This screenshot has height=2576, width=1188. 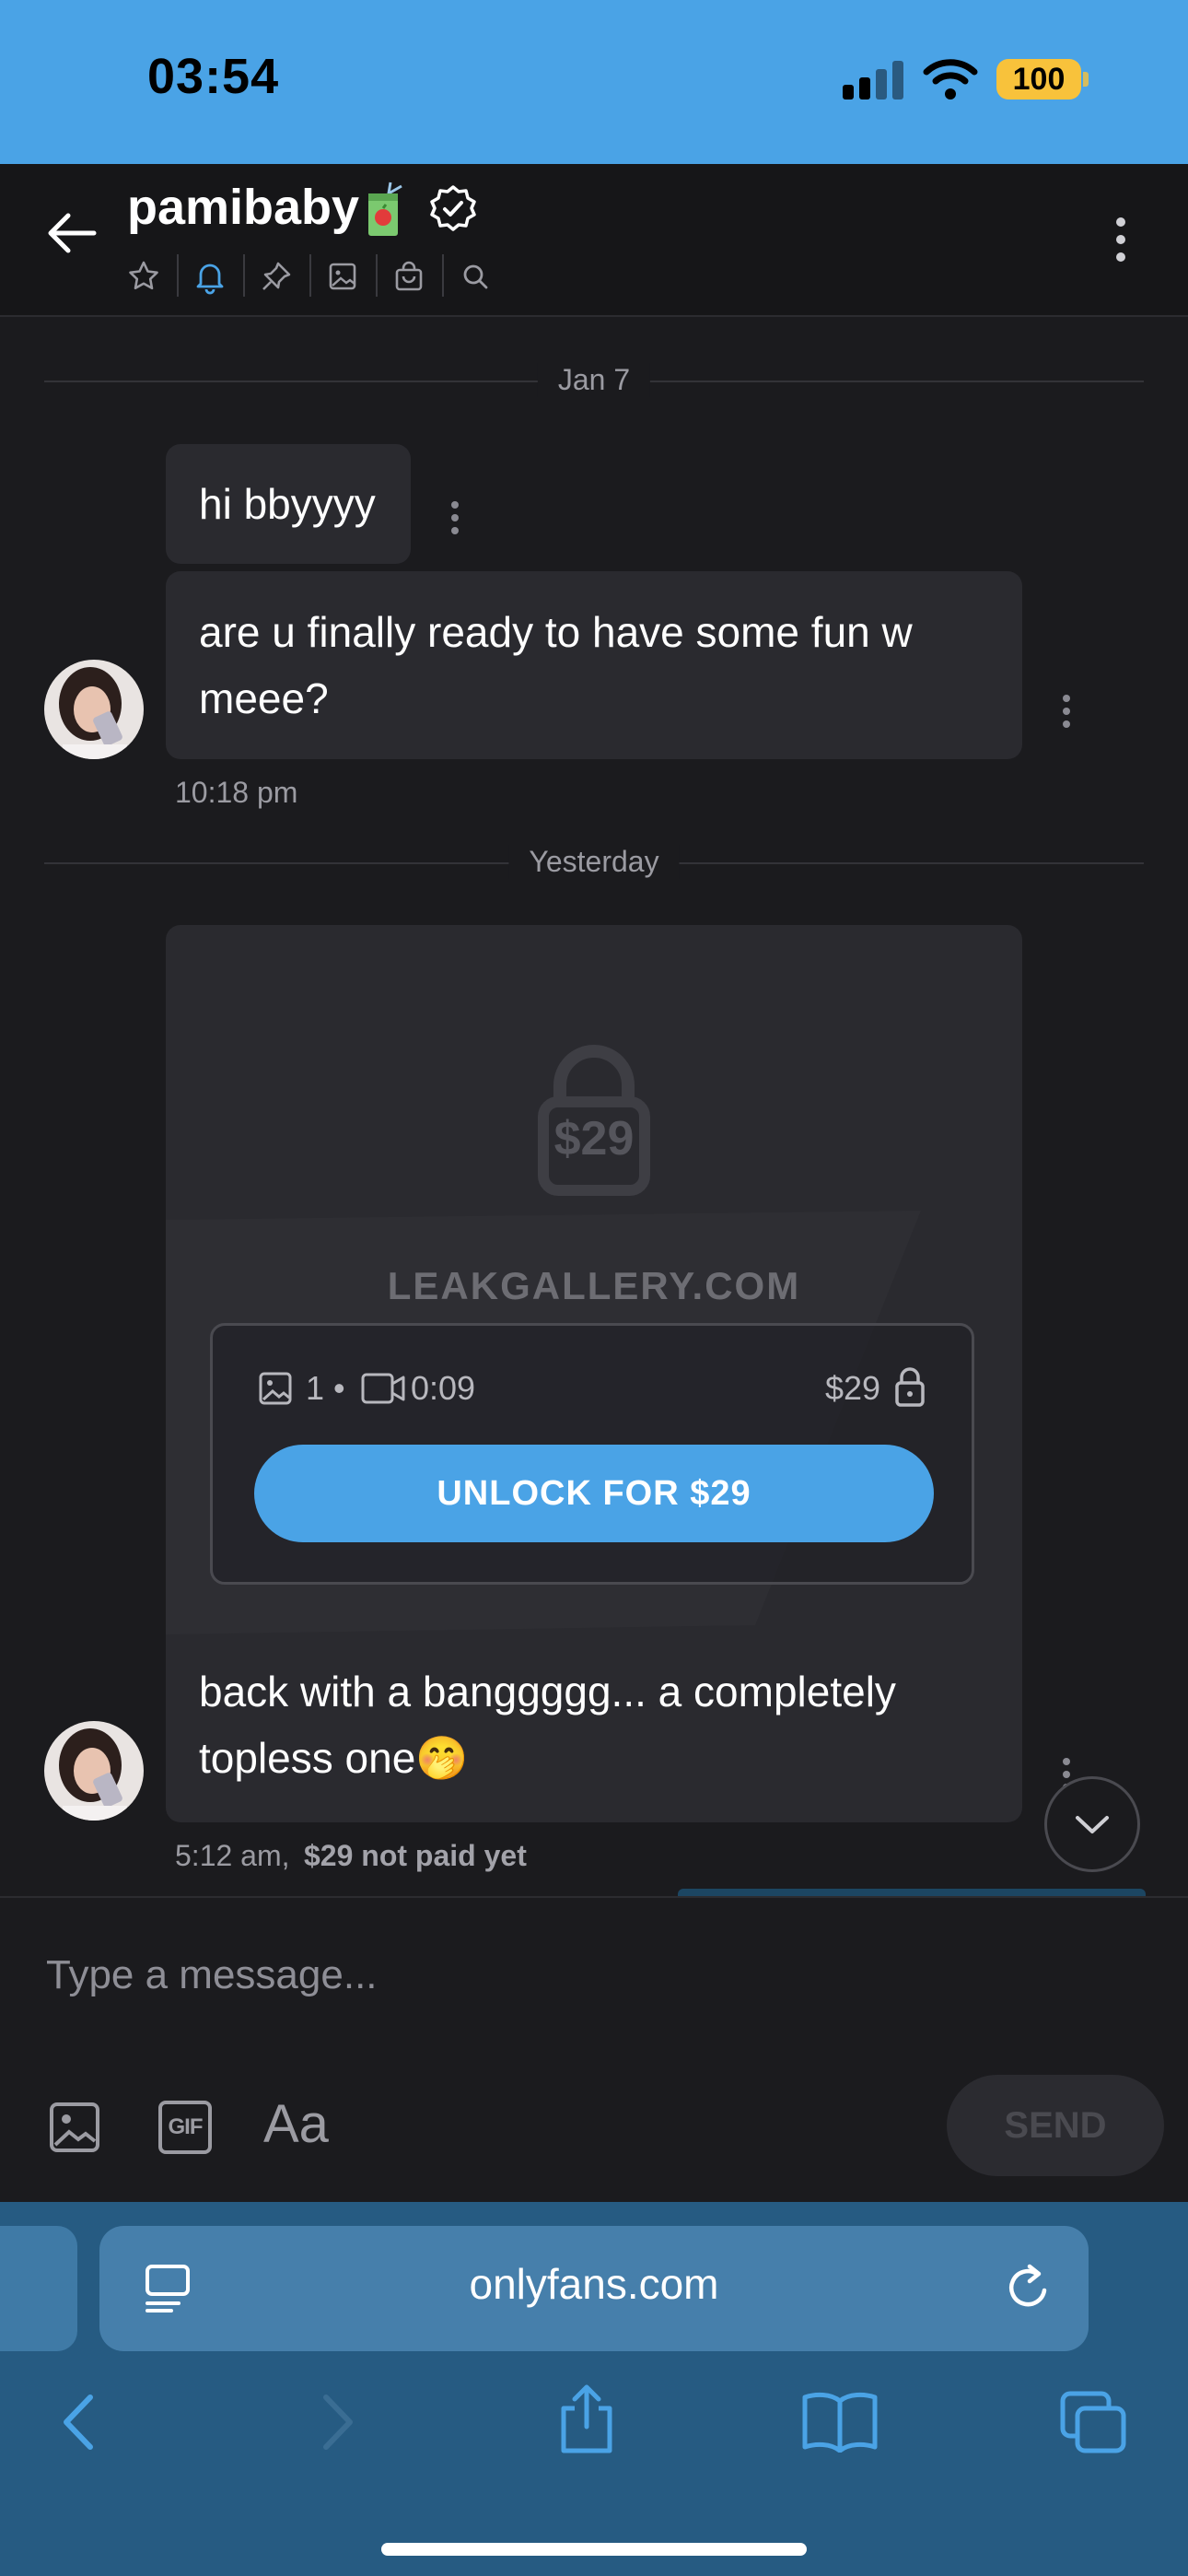 I want to click on message-bubble: hi bbyyyy, so click(x=288, y=504).